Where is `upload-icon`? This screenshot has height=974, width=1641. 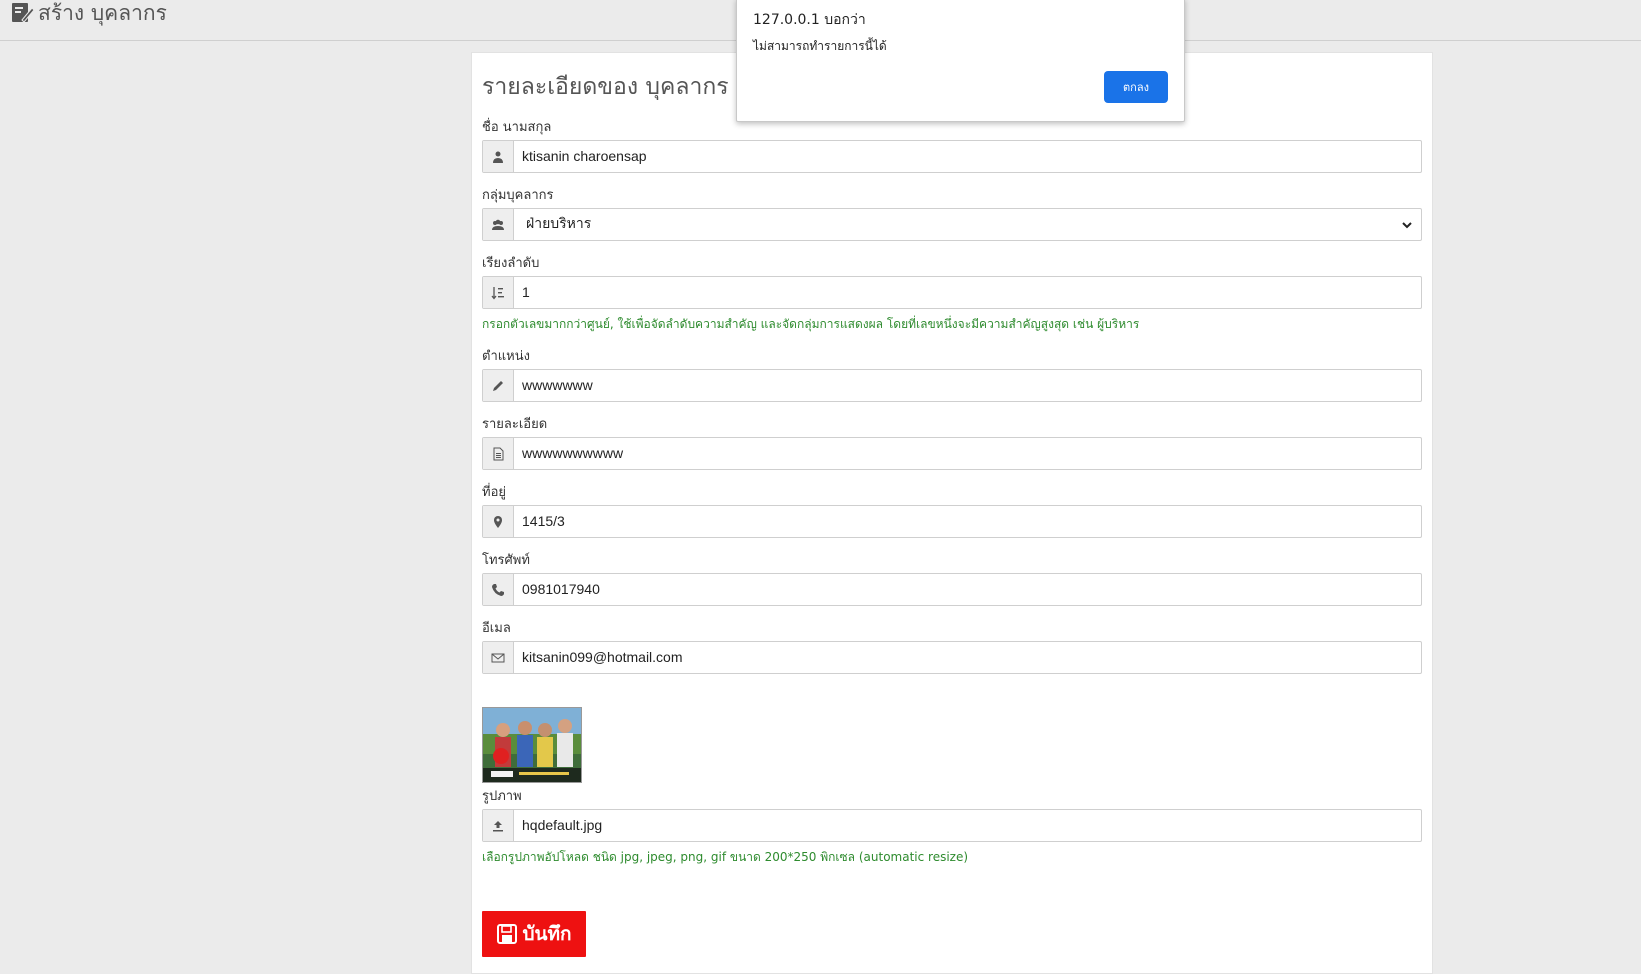 upload-icon is located at coordinates (498, 825).